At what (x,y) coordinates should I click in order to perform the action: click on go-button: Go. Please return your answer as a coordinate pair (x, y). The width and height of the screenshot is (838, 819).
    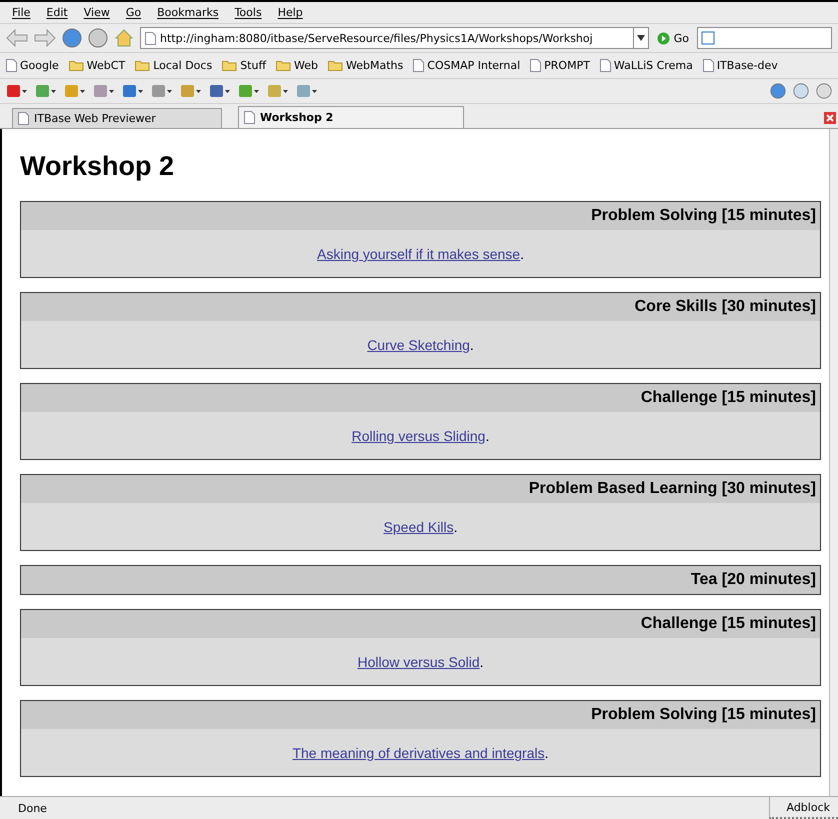
    Looking at the image, I should click on (672, 38).